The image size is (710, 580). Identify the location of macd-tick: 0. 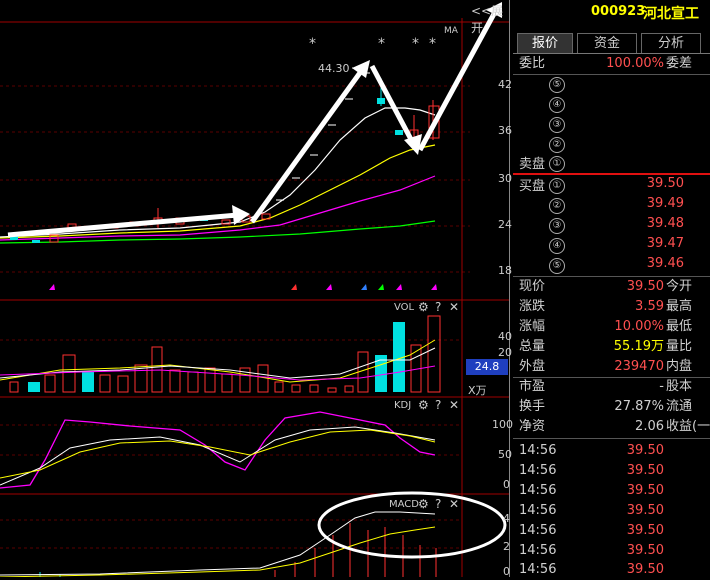
(506, 571).